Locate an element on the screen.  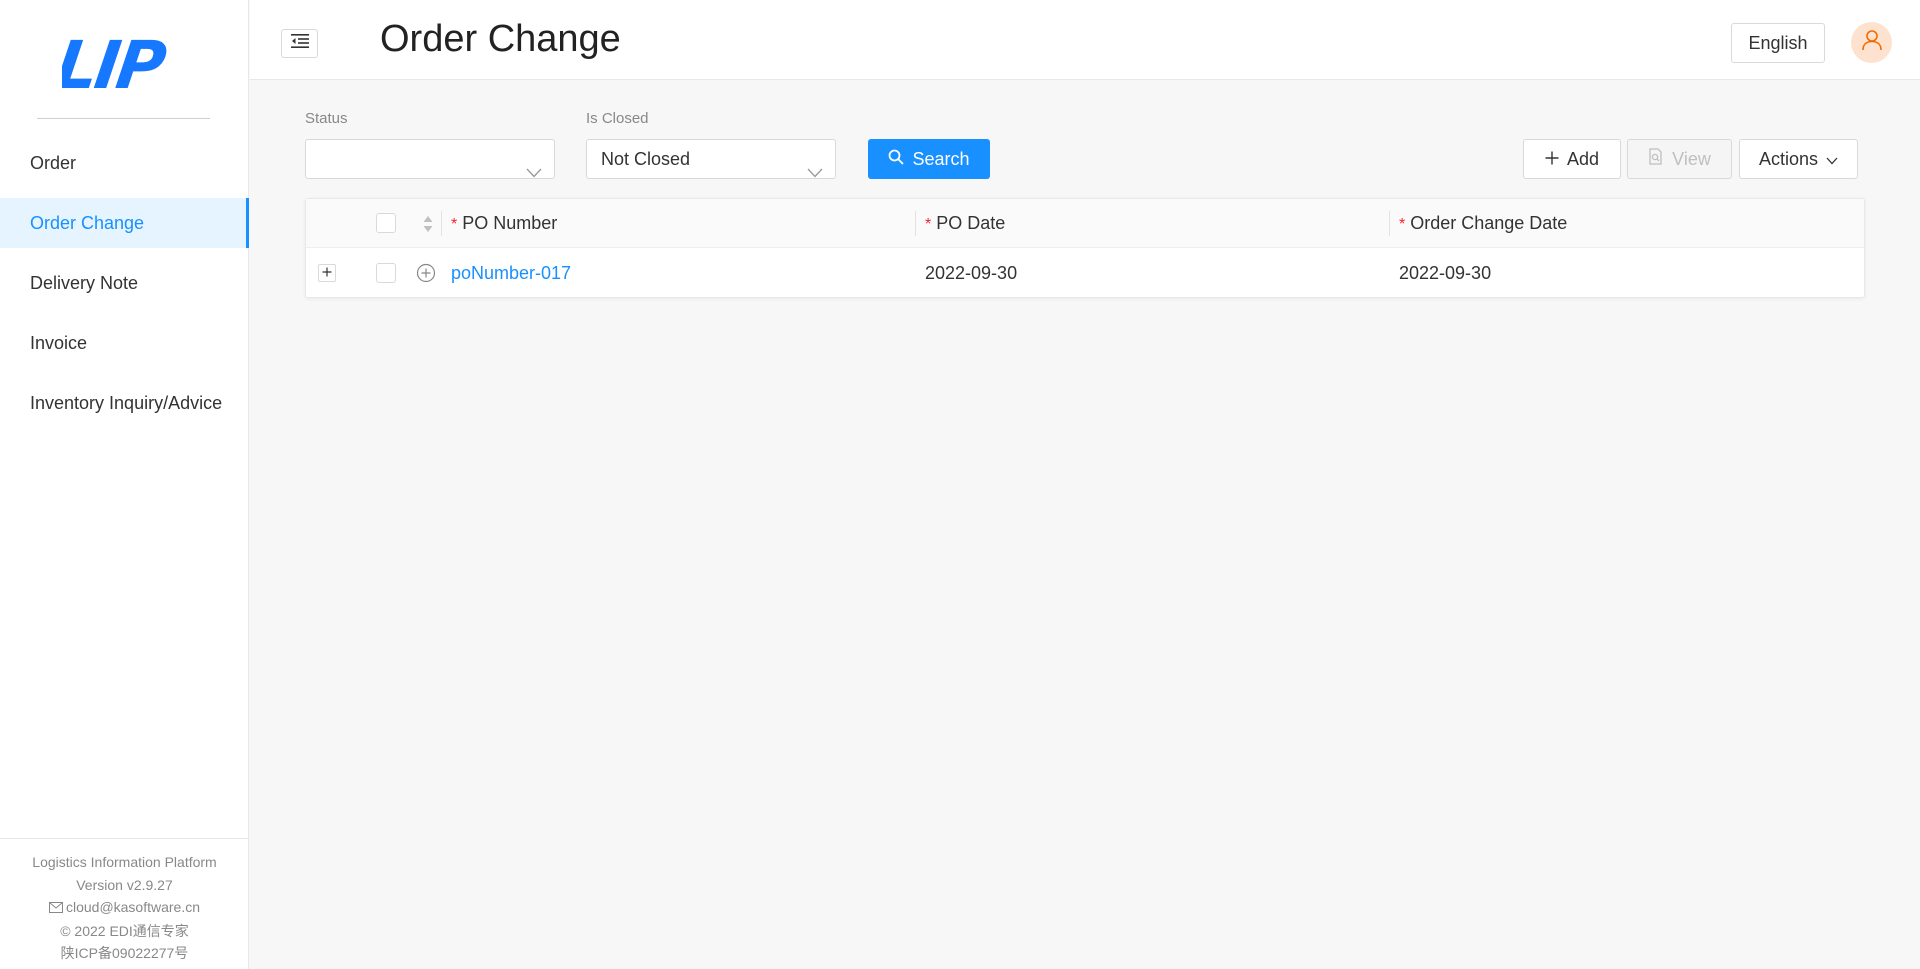
plus-circle-icon is located at coordinates (426, 275).